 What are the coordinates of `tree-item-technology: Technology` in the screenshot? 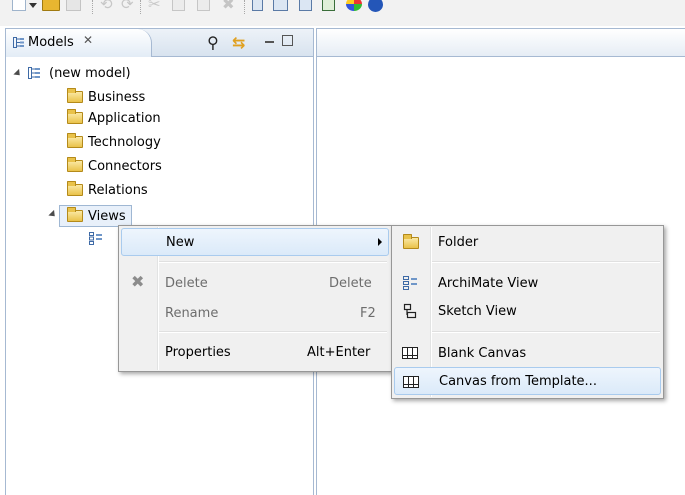 It's located at (115, 142).